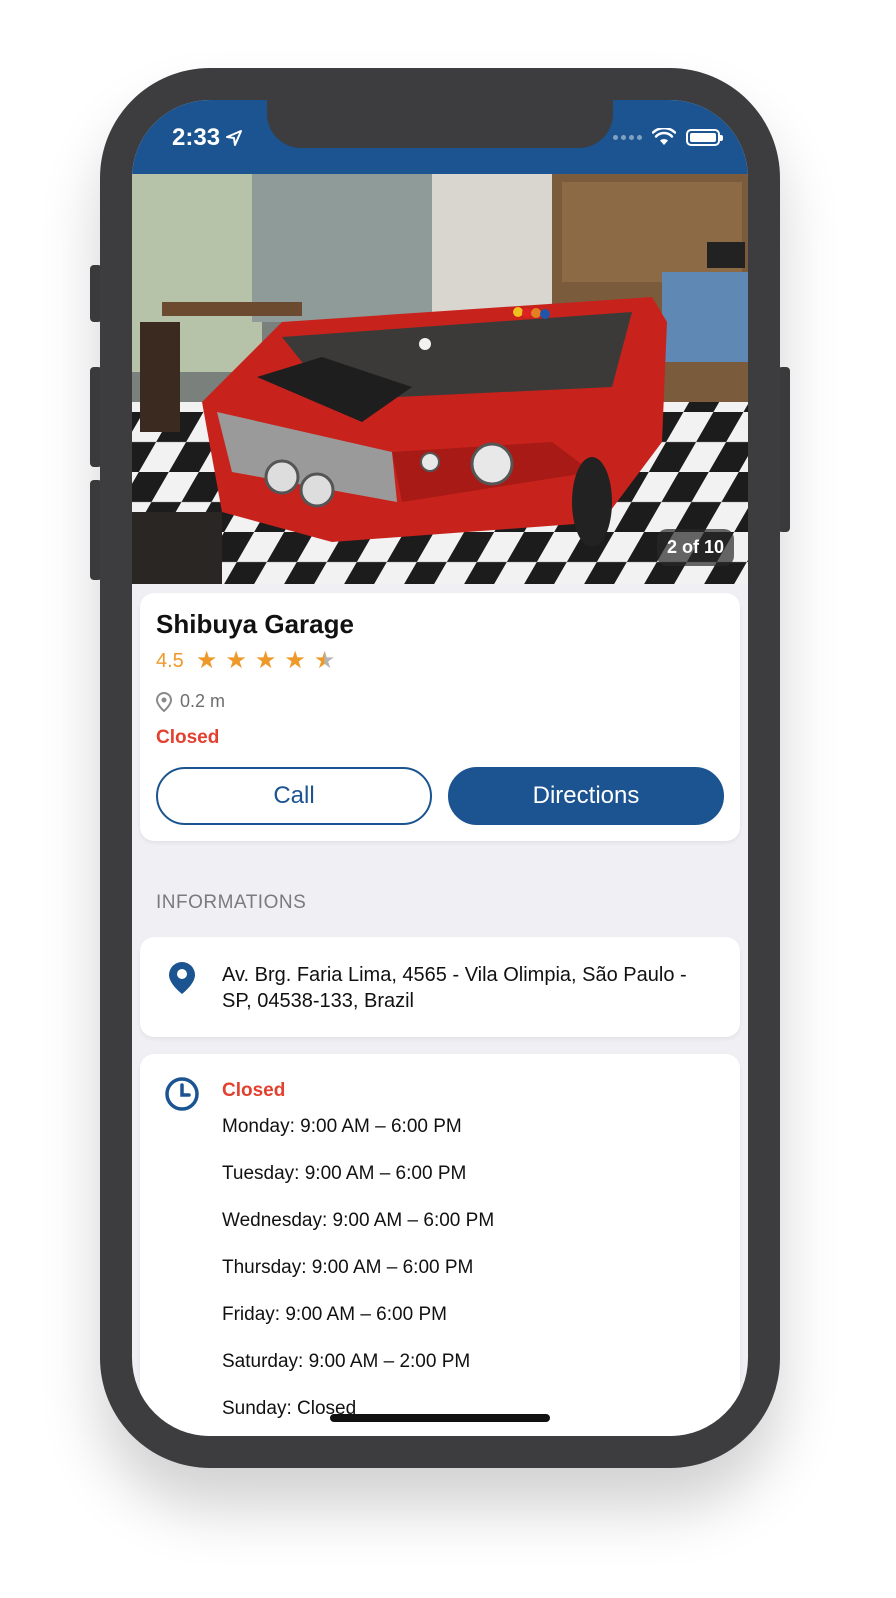  Describe the element at coordinates (627, 137) in the screenshot. I see `signal-icon` at that location.